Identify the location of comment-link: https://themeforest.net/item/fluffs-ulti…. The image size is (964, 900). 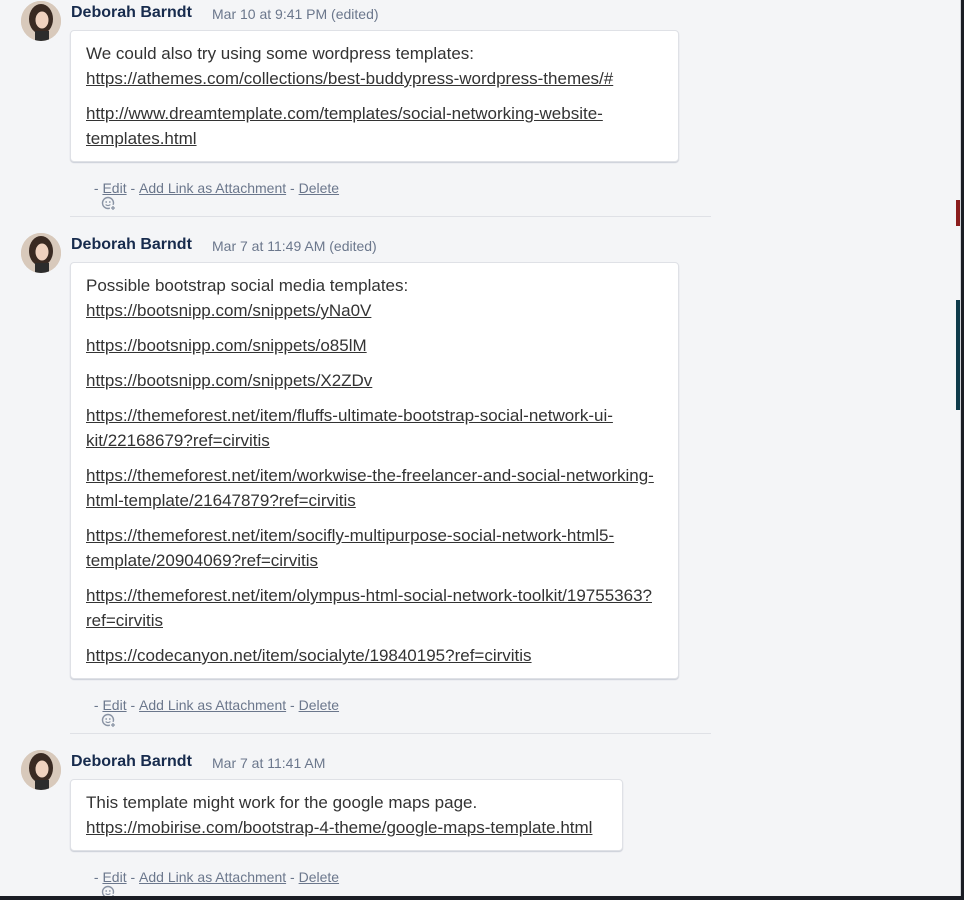
(349, 428).